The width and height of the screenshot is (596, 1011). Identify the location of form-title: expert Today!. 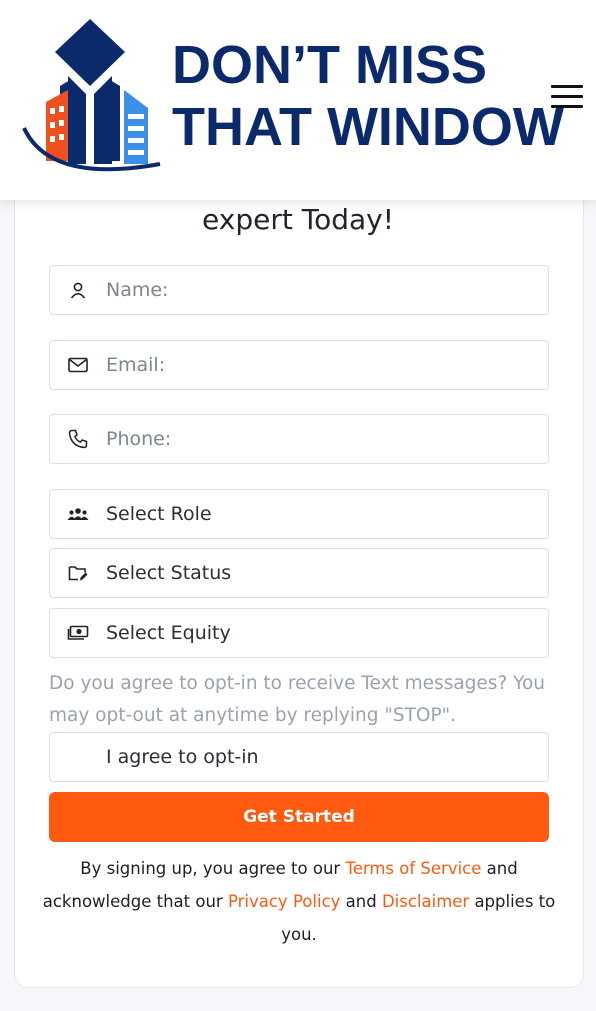
(298, 219).